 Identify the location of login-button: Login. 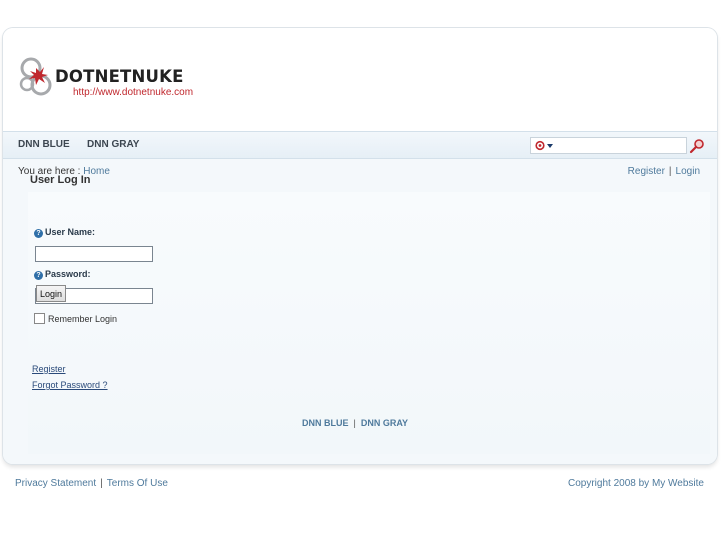
(51, 293).